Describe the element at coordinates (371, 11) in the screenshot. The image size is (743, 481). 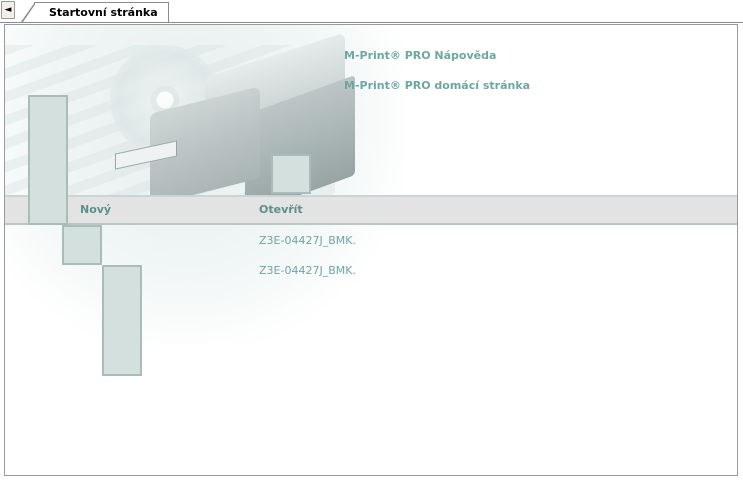
I see `tab-strip: ◄ Startovní stránka` at that location.